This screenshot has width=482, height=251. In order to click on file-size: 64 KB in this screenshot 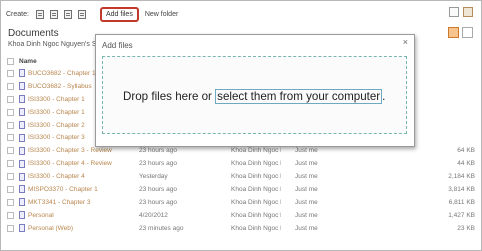, I will do `click(466, 151)`.